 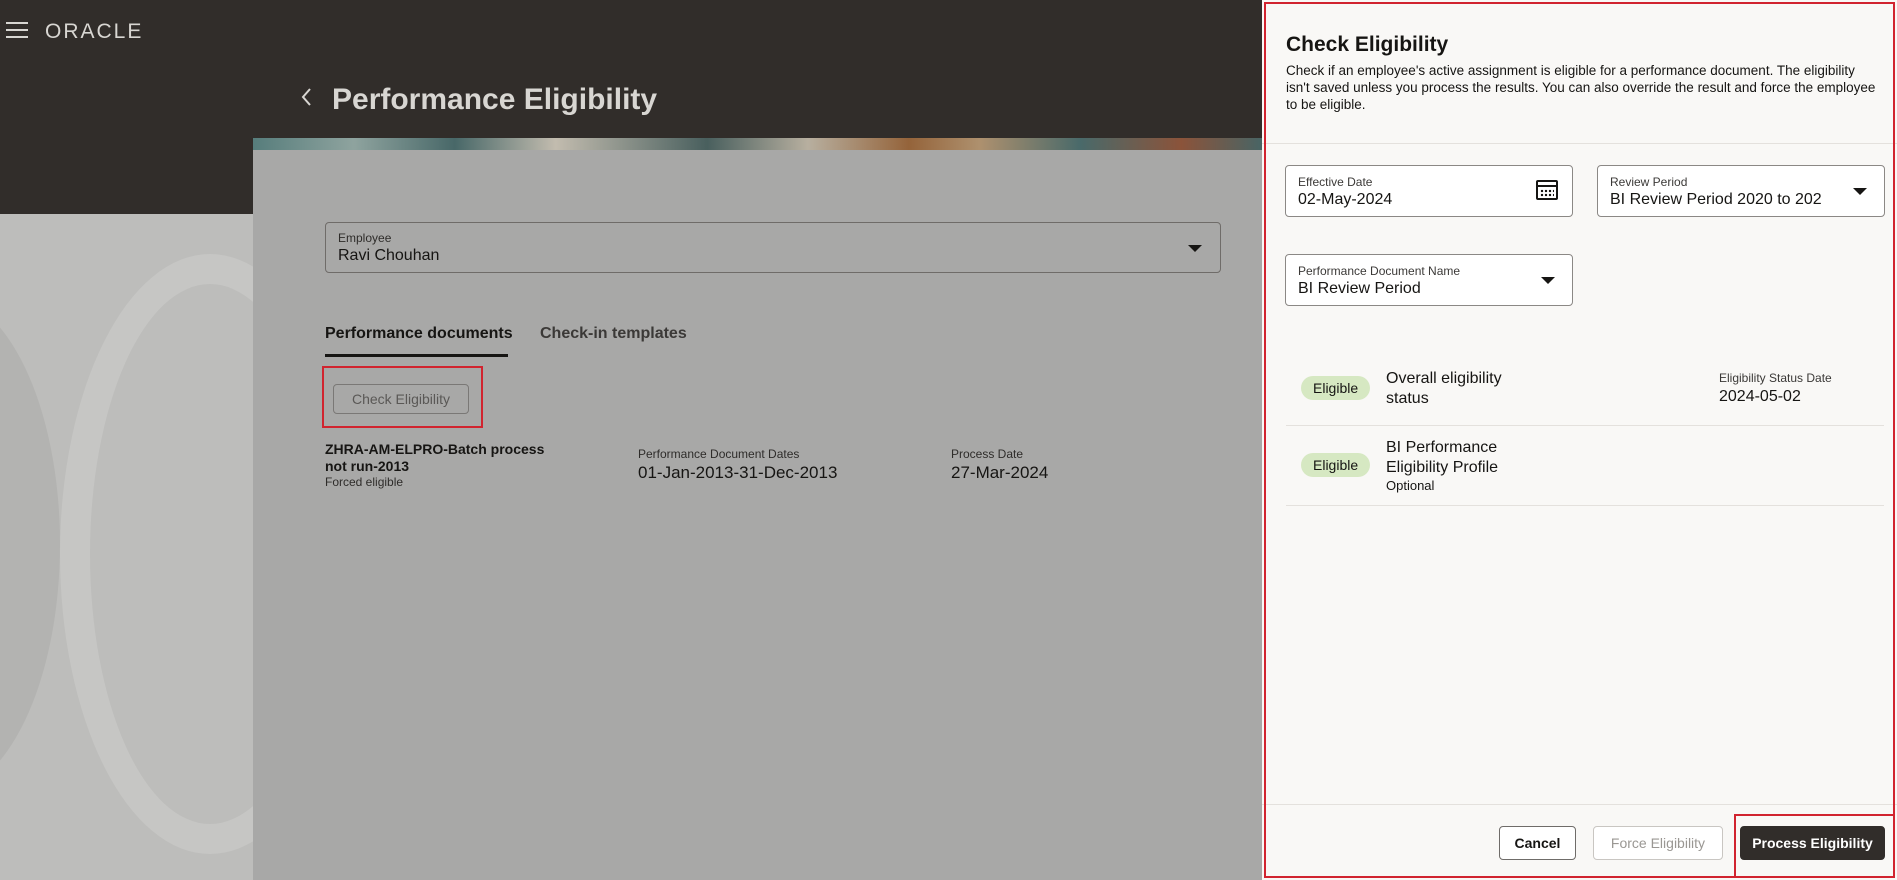 What do you see at coordinates (445, 458) in the screenshot?
I see `document-title: ZHRA-AM-ELPRO-Batch process not run-2013` at bounding box center [445, 458].